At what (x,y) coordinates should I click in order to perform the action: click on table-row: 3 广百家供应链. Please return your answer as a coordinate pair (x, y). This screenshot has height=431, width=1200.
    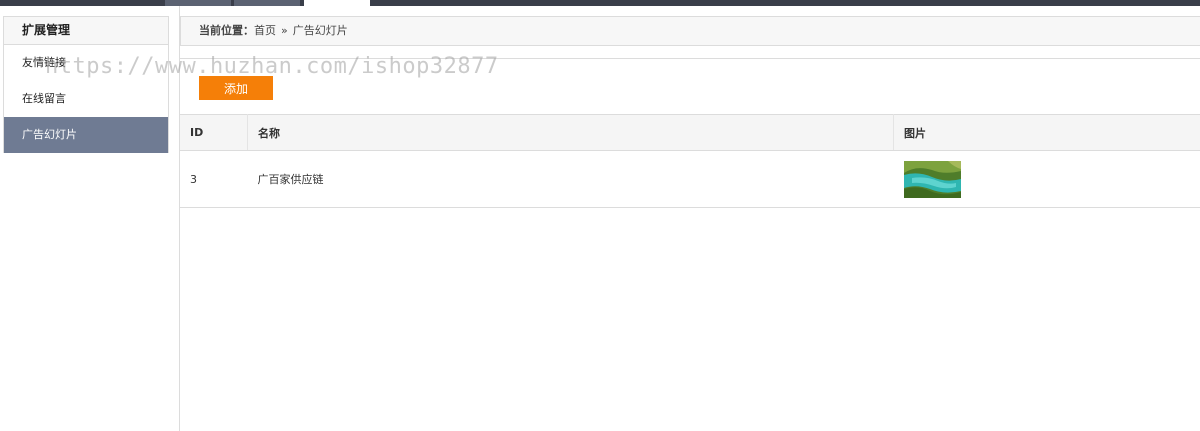
    Looking at the image, I should click on (690, 179).